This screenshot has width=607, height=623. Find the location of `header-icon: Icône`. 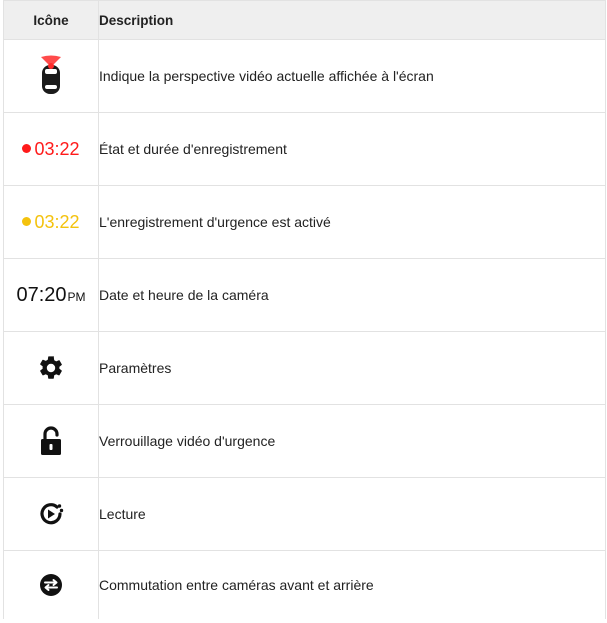

header-icon: Icône is located at coordinates (51, 20).